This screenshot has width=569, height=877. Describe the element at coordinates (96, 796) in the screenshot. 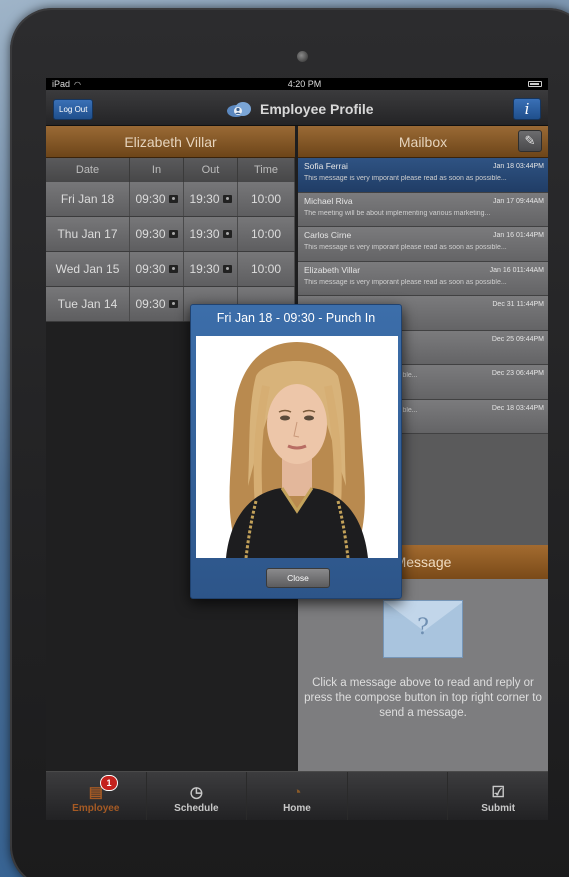

I see `tab-employee: 1 ▤ Employee` at that location.